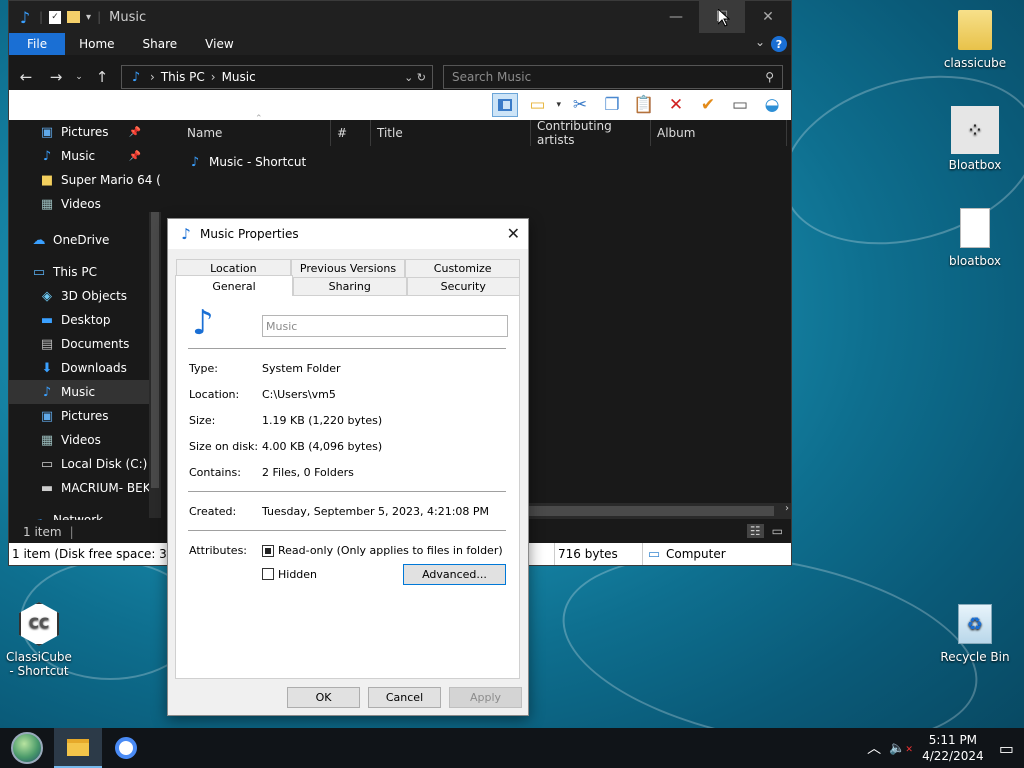 This screenshot has height=768, width=1024. Describe the element at coordinates (719, 133) in the screenshot. I see `column-album: Album` at that location.